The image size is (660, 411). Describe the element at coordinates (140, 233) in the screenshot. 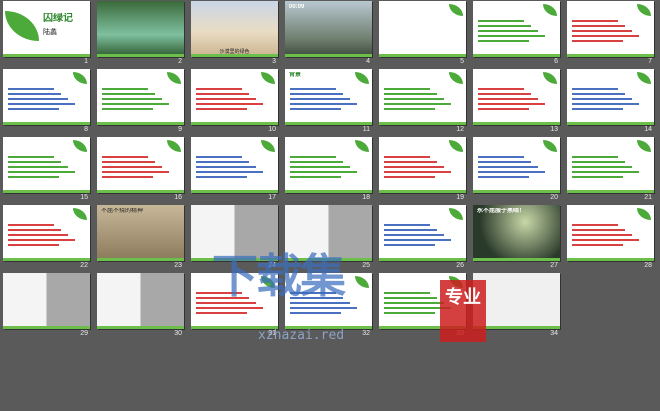

I see `slide-preview: 不屈不挠的精神` at that location.